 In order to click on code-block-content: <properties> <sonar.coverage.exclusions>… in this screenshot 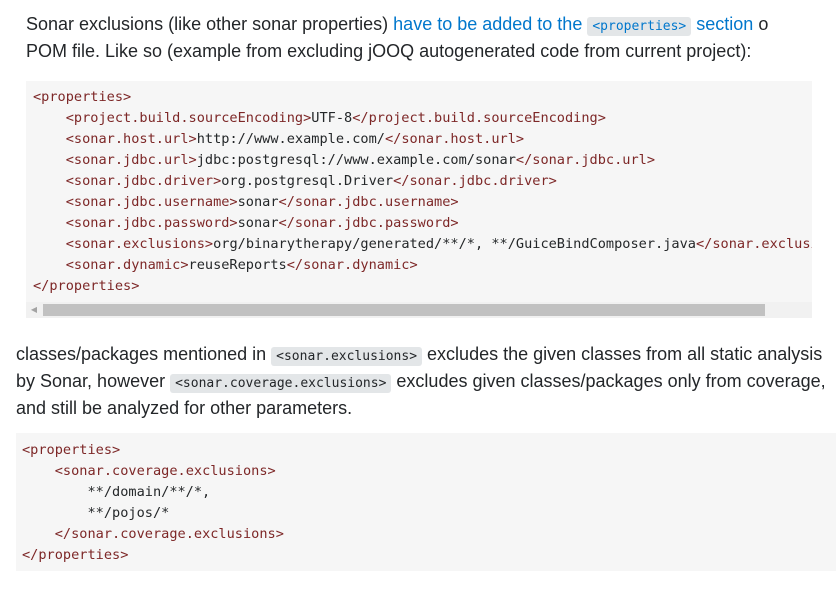, I will do `click(153, 503)`.